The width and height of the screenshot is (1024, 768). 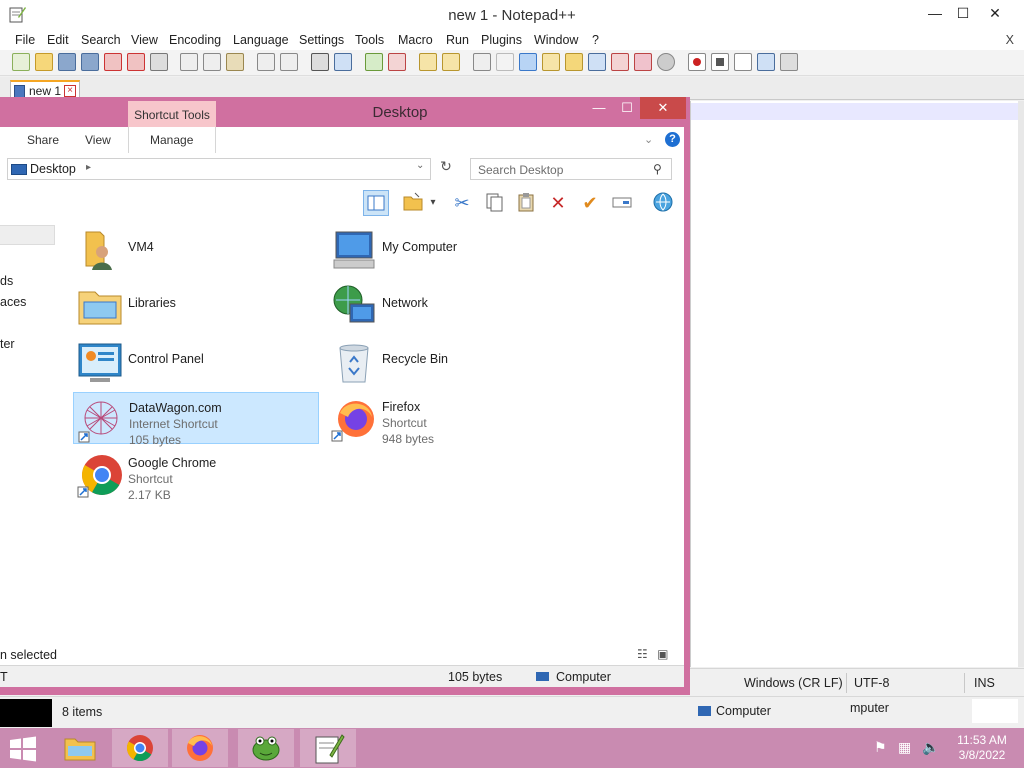 I want to click on desktop-item-control-panel: Control Panel, so click(x=196, y=361).